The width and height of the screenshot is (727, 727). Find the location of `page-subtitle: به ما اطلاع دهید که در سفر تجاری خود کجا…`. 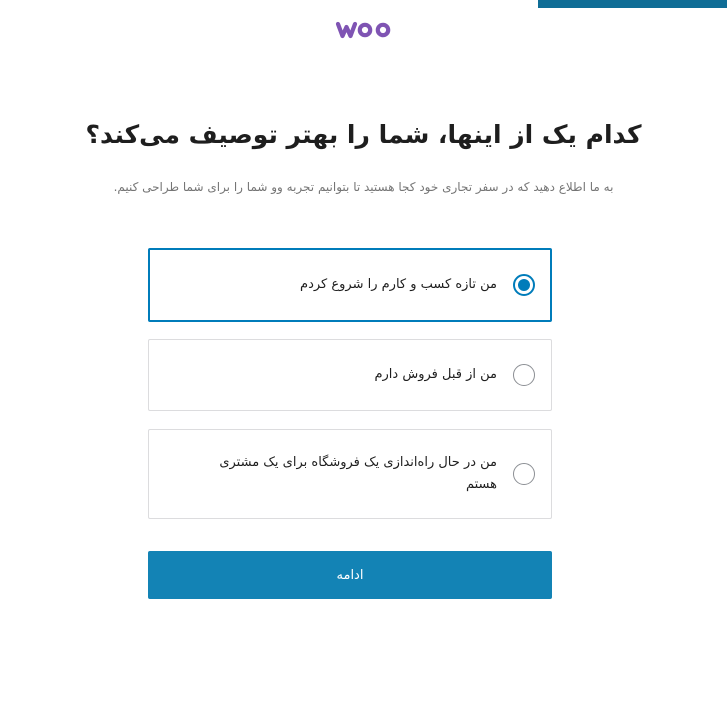

page-subtitle: به ما اطلاع دهید که در سفر تجاری خود کجا… is located at coordinates (363, 187).